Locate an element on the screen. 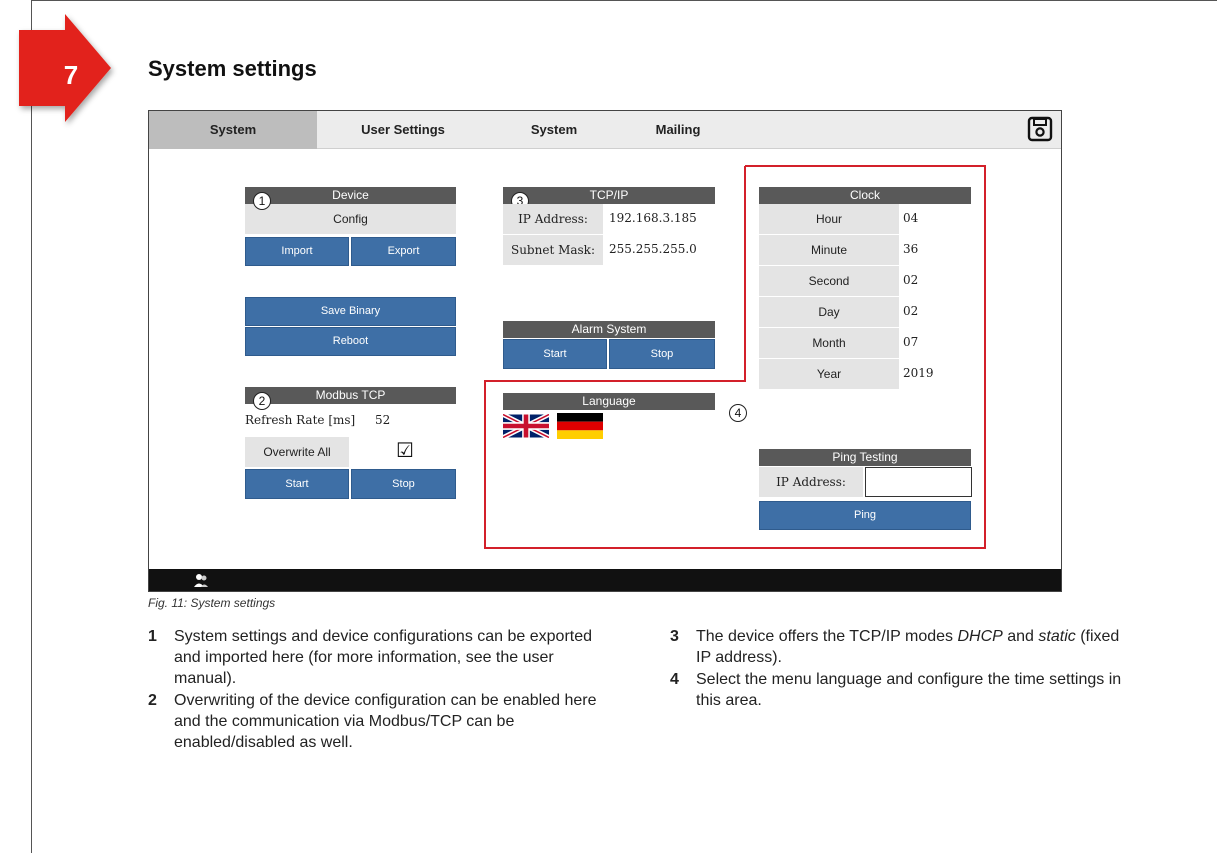 The height and width of the screenshot is (853, 1217). config-label: Config is located at coordinates (350, 219).